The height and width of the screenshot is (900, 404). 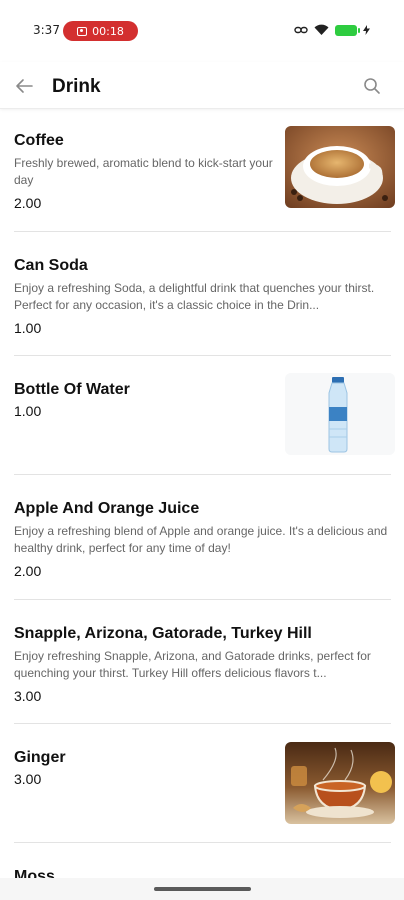 What do you see at coordinates (46, 30) in the screenshot?
I see `status-time: 3:37` at bounding box center [46, 30].